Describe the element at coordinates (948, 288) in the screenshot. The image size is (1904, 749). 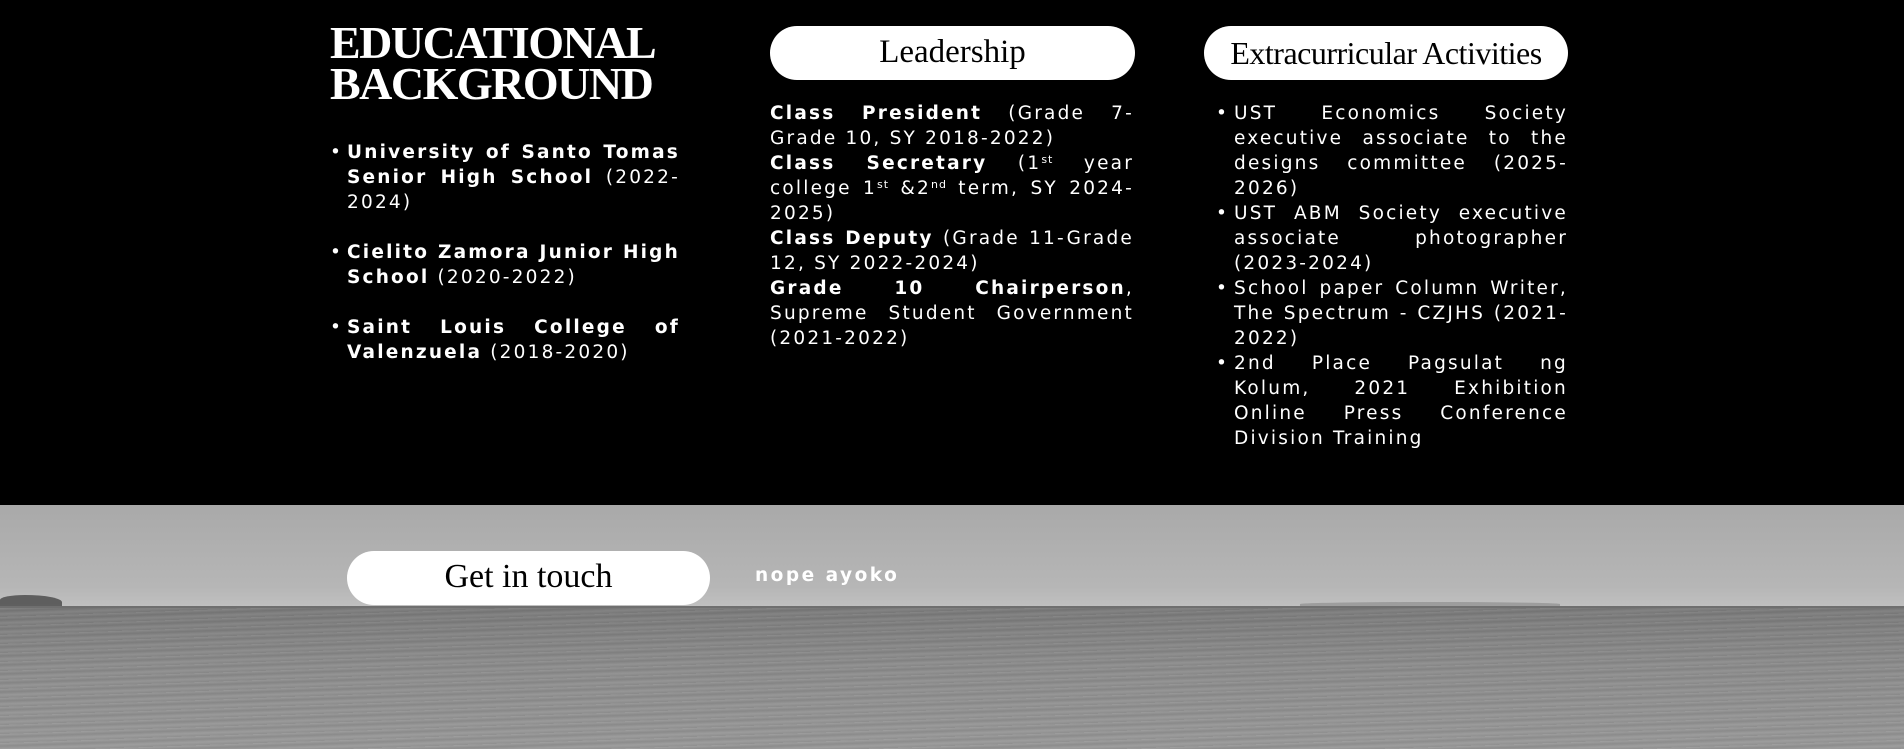
I see `role-title: Grade 10 Chairperson` at that location.